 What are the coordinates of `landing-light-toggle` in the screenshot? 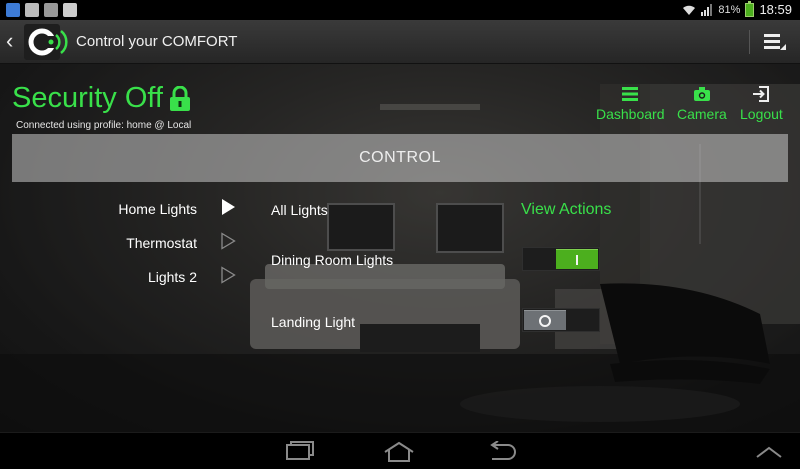 It's located at (561, 320).